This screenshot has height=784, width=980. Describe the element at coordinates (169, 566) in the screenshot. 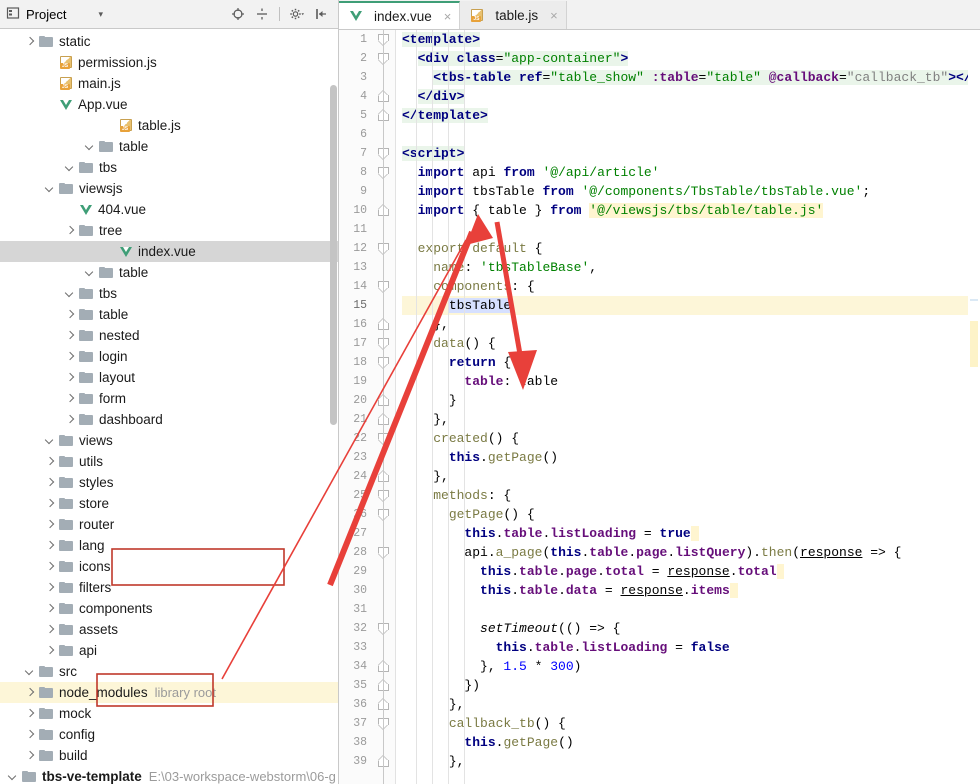

I see `tree-item-icons: icons` at that location.